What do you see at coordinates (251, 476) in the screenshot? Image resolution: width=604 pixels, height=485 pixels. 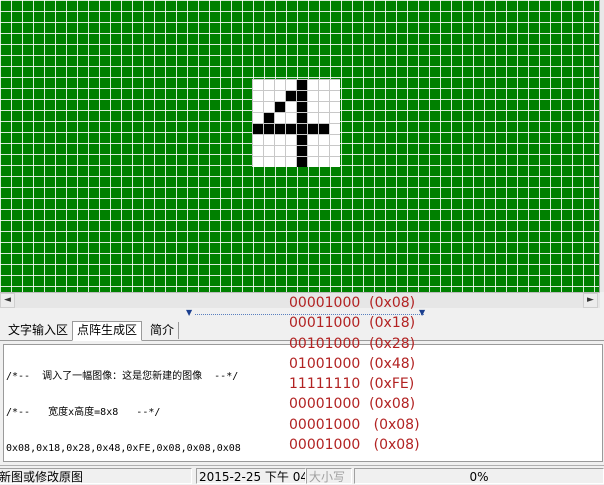 I see `status-datetime: 2015-2-25 下午 04:5` at bounding box center [251, 476].